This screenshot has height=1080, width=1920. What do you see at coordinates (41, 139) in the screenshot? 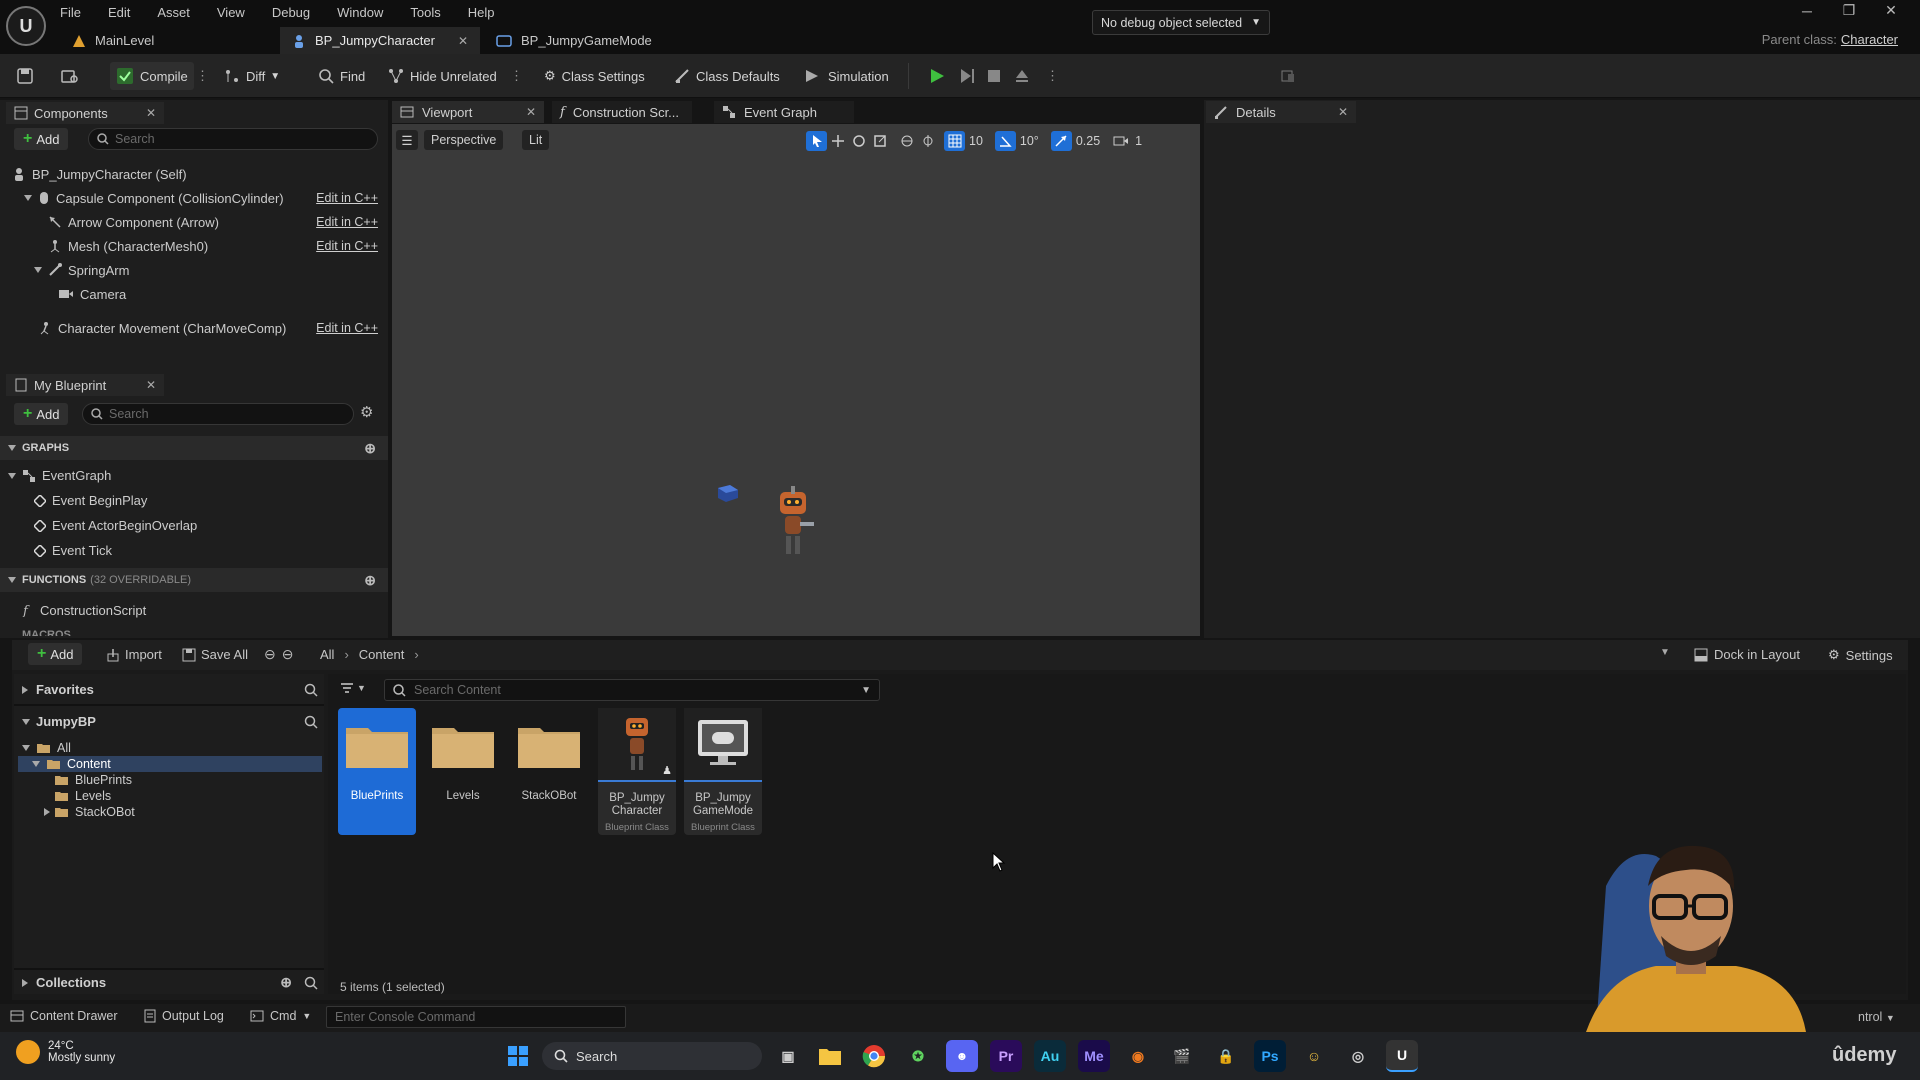
I see `add-component-button: + Add` at bounding box center [41, 139].